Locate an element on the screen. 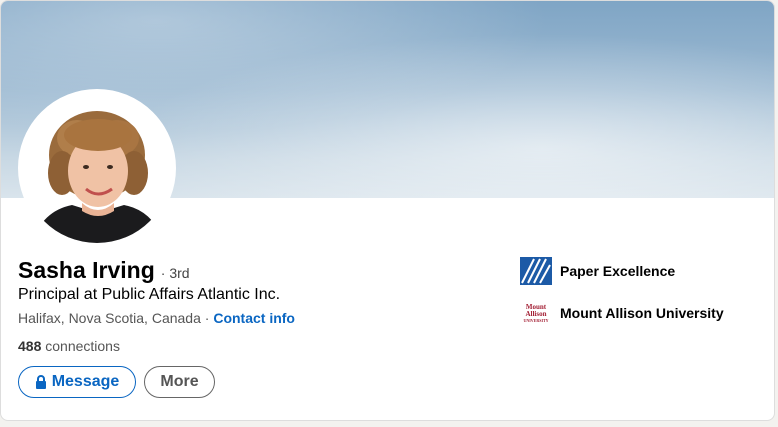  more-label: More is located at coordinates (179, 381).